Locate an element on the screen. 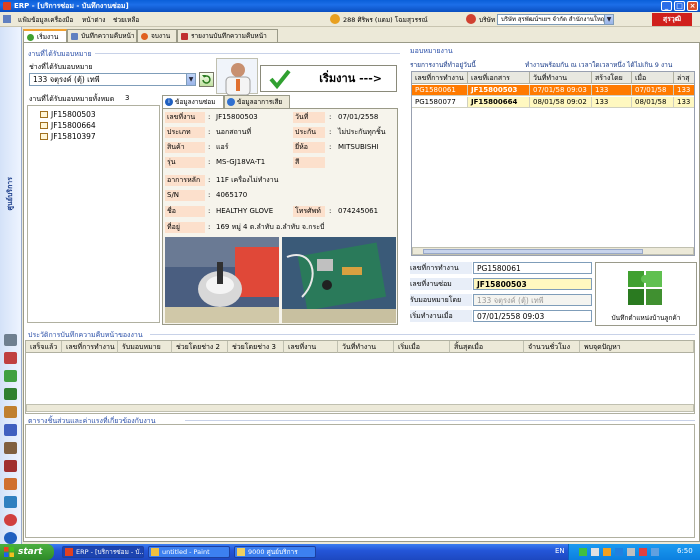 The height and width of the screenshot is (560, 700). settings-icon is located at coordinates (10, 502).